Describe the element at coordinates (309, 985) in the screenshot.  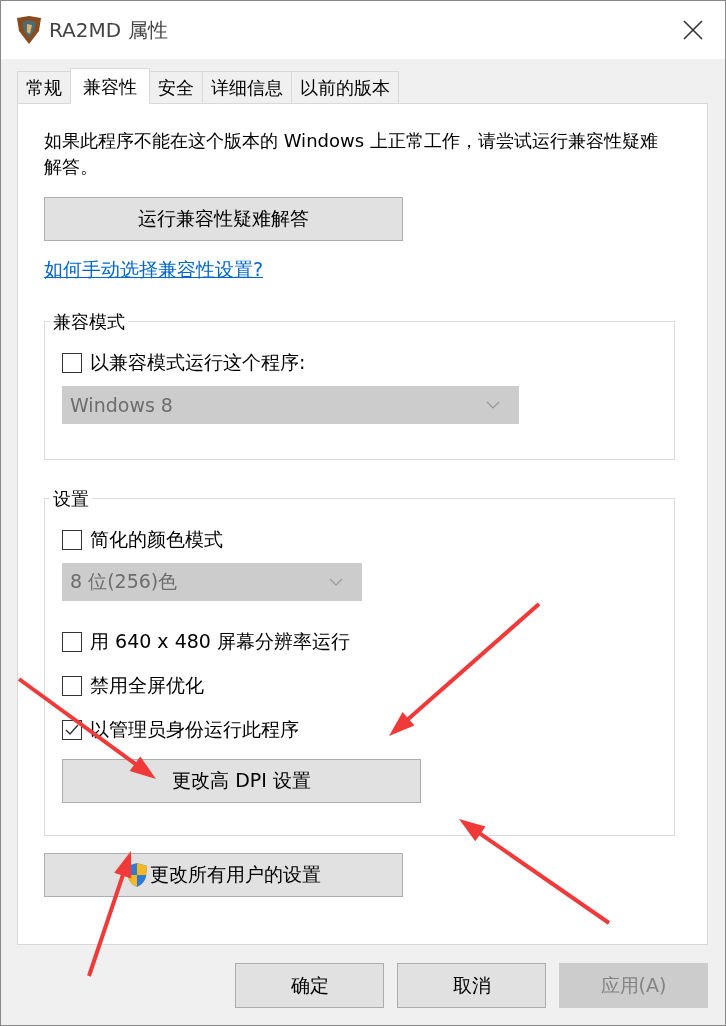
I see `dialog-button: 确定` at that location.